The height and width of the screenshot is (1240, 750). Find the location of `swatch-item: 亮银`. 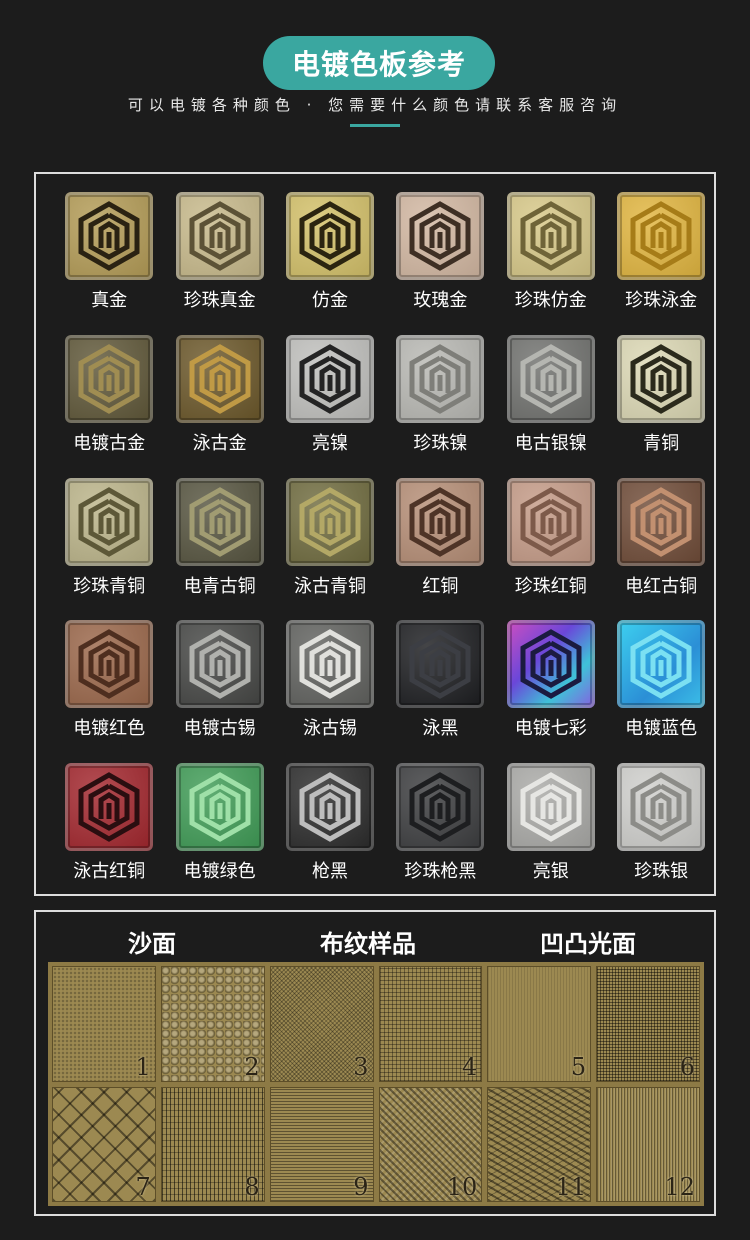

swatch-item: 亮银 is located at coordinates (551, 834).